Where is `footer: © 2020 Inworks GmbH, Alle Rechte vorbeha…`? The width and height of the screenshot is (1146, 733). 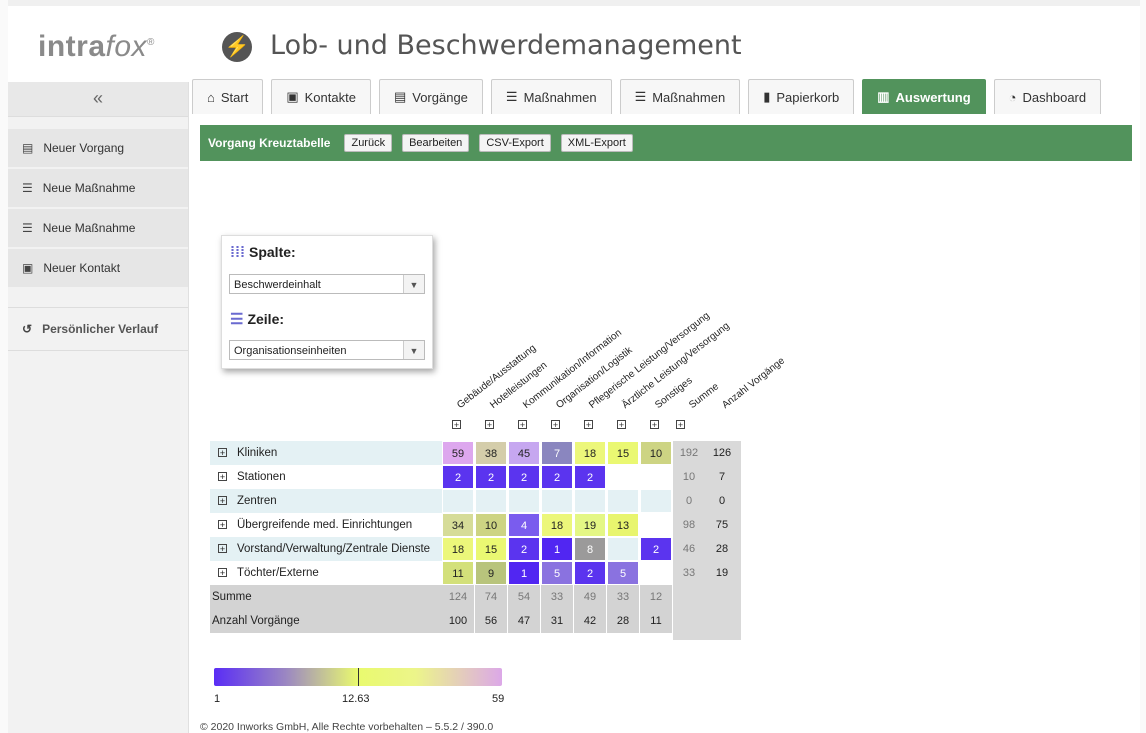
footer: © 2020 Inworks GmbH, Alle Rechte vorbeha… is located at coordinates (347, 727).